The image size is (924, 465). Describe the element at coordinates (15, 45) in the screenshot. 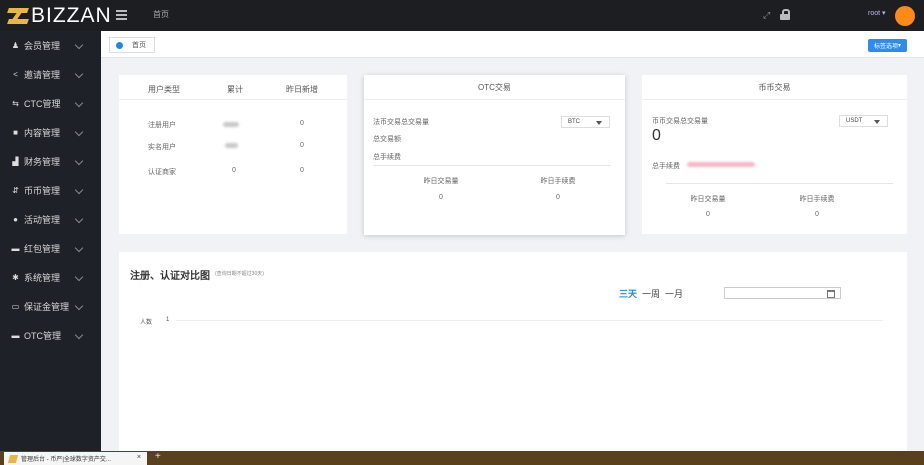

I see `users-icon: ♟` at that location.